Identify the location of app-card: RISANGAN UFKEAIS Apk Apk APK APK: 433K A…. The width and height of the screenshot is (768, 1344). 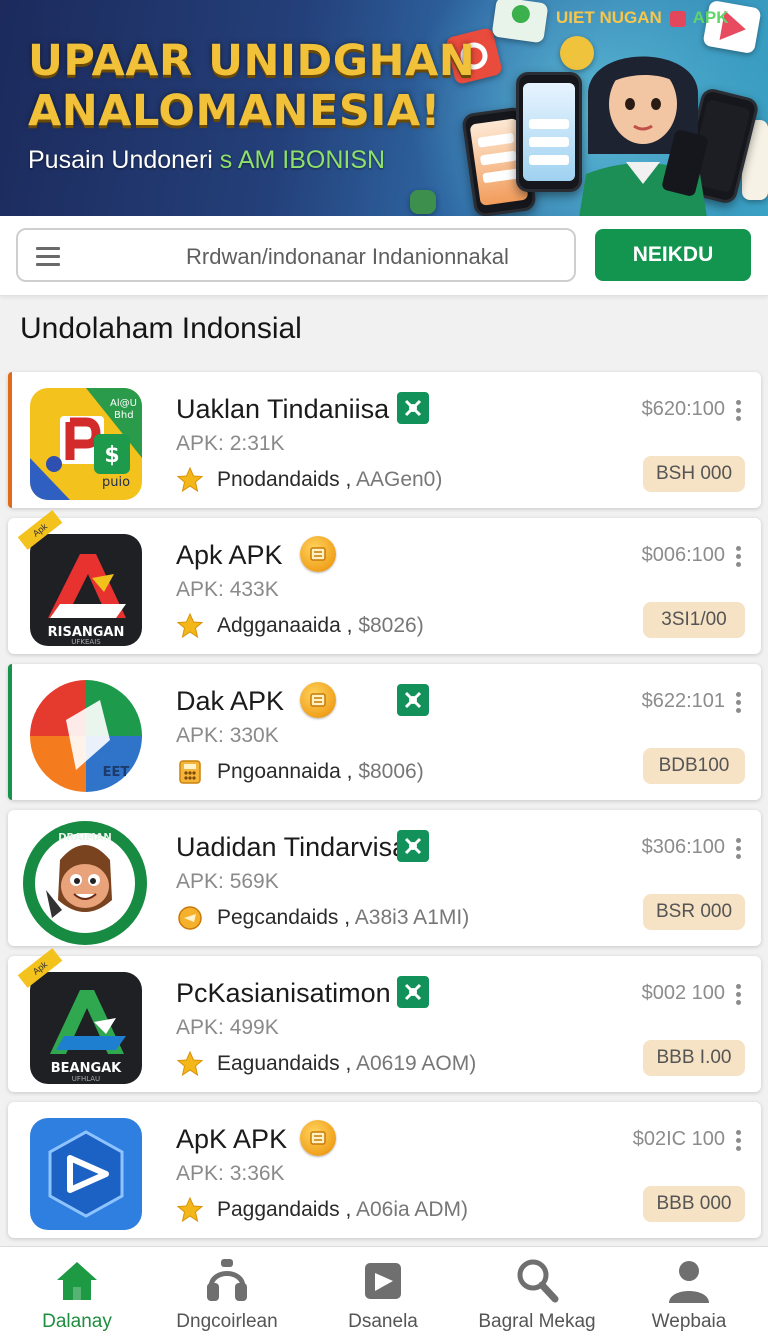
(384, 582).